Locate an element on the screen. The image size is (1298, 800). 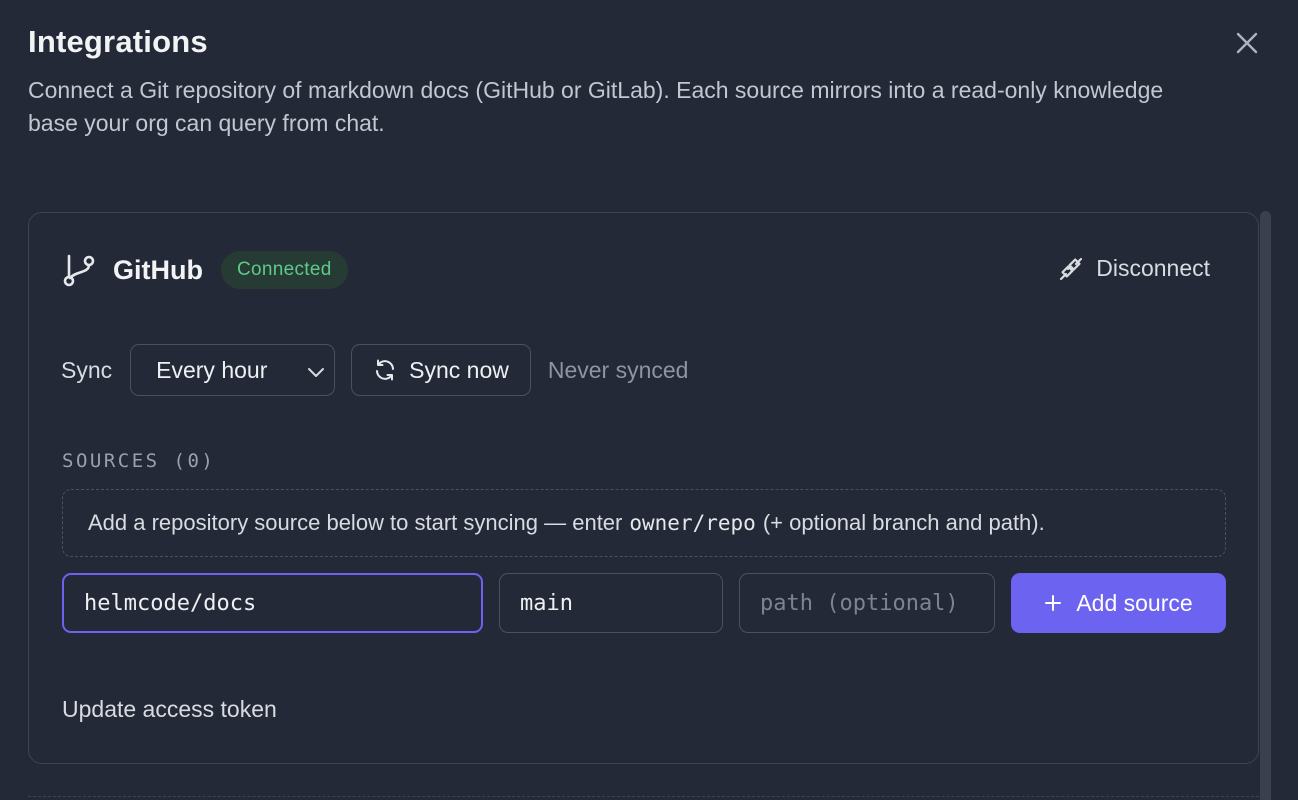
branch-input is located at coordinates (611, 603).